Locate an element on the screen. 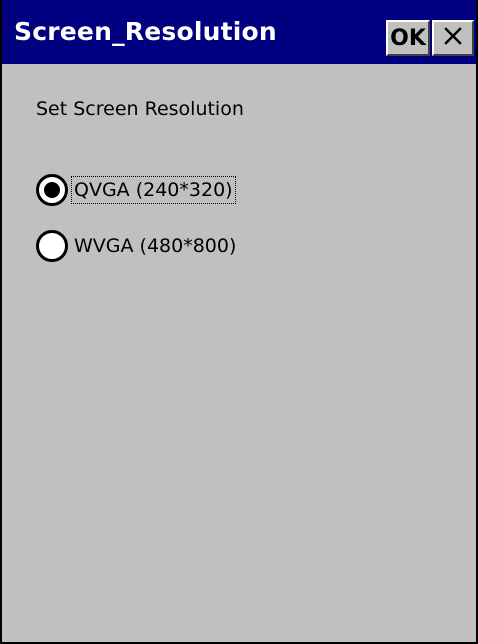 This screenshot has height=644, width=478. close-icon is located at coordinates (453, 38).